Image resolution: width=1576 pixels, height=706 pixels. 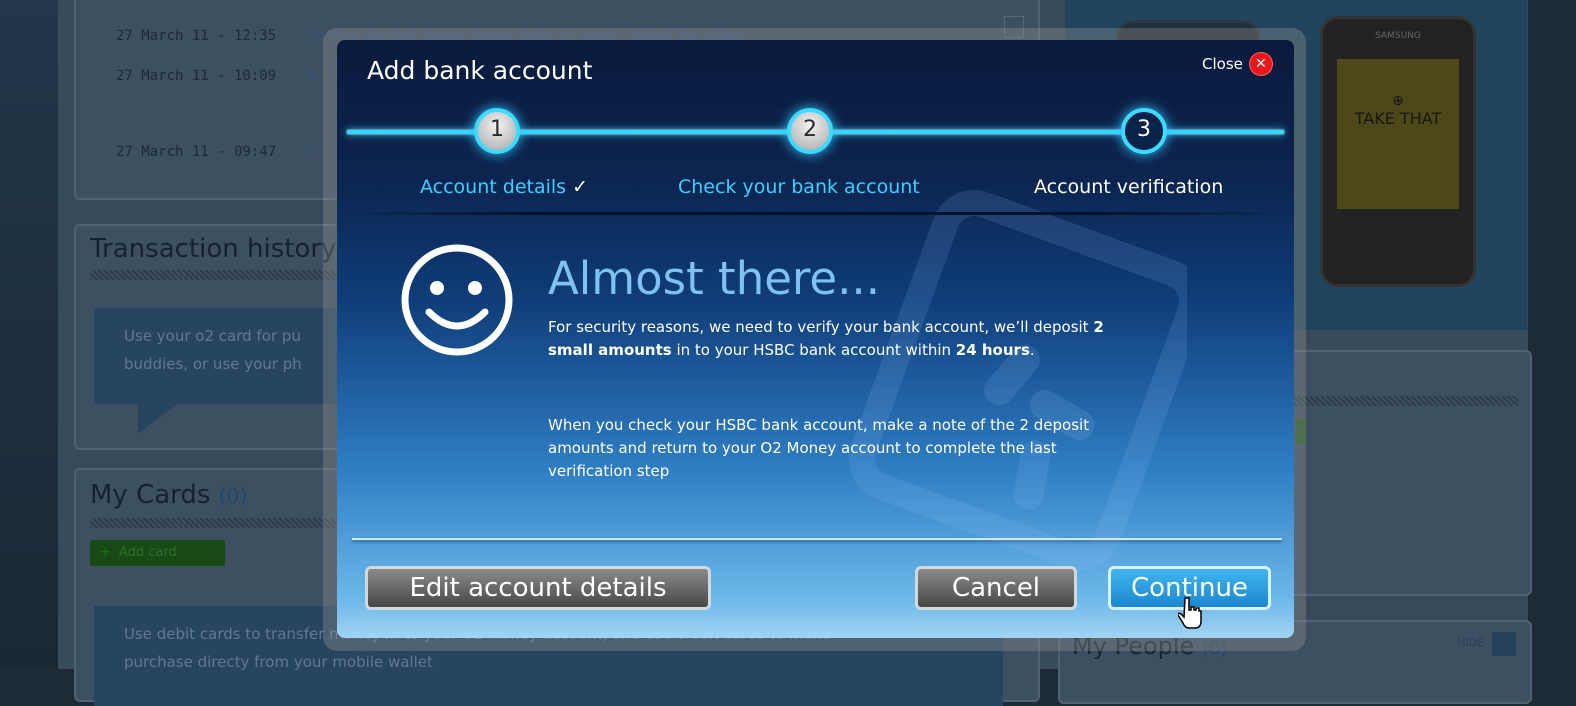 I want to click on step-3-circle: 3, so click(x=1144, y=131).